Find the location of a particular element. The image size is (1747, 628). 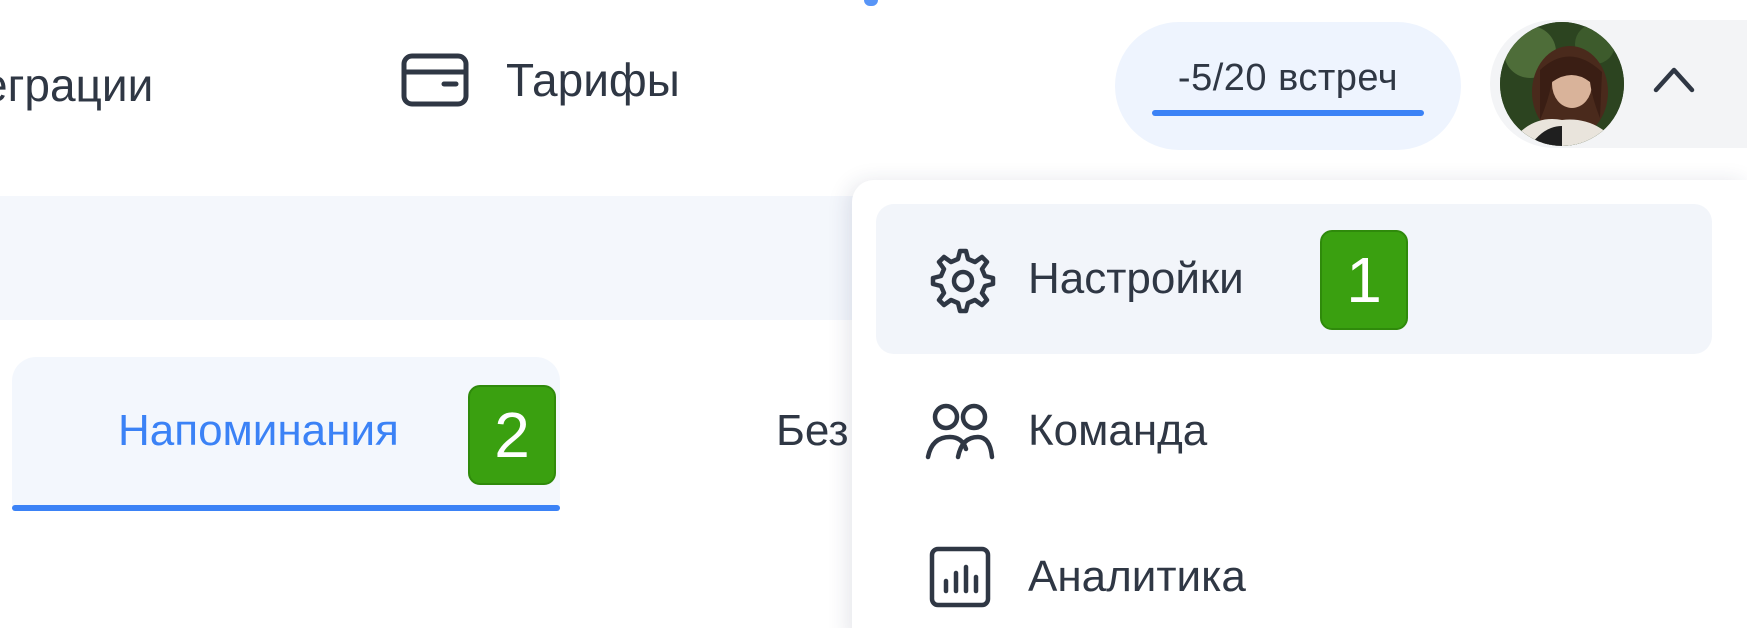

team-icon is located at coordinates (960, 431).